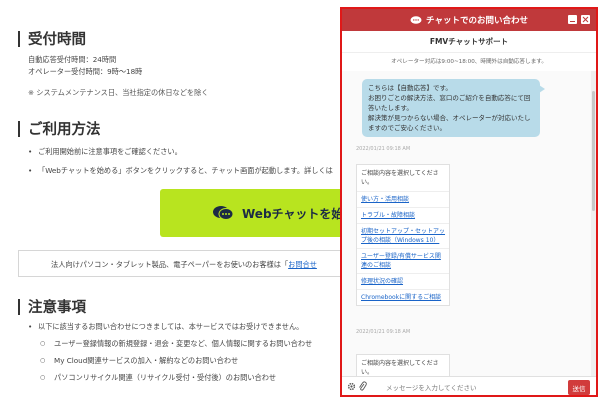 The height and width of the screenshot is (400, 600). What do you see at coordinates (542, 89) in the screenshot?
I see `bubble-tail` at bounding box center [542, 89].